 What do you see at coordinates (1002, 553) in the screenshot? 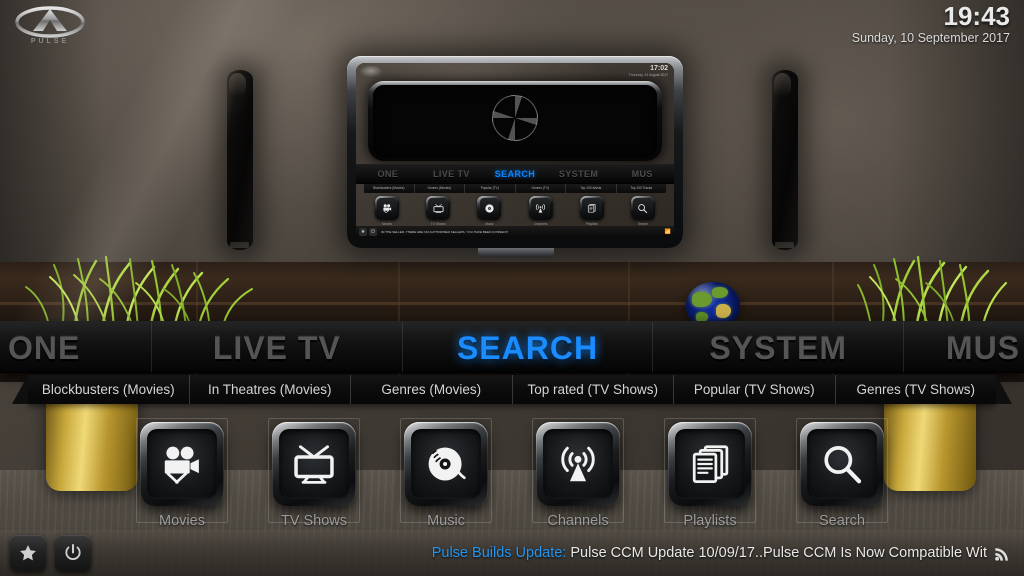
I see `rss-icon` at bounding box center [1002, 553].